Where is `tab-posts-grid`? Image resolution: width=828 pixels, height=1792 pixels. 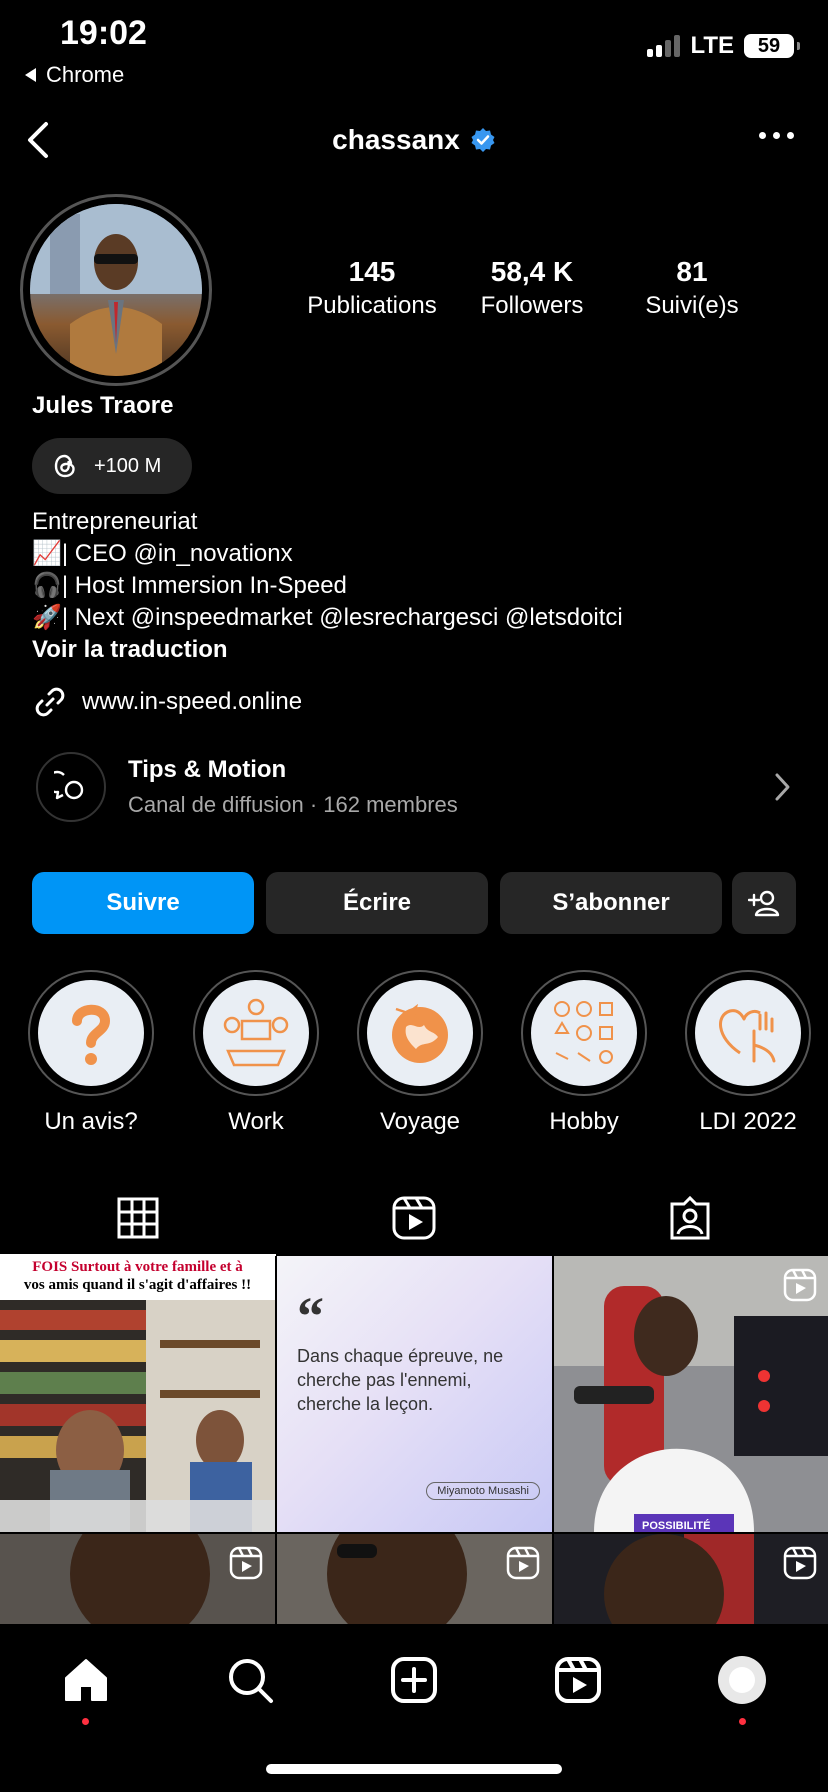
tab-posts-grid is located at coordinates (138, 1218).